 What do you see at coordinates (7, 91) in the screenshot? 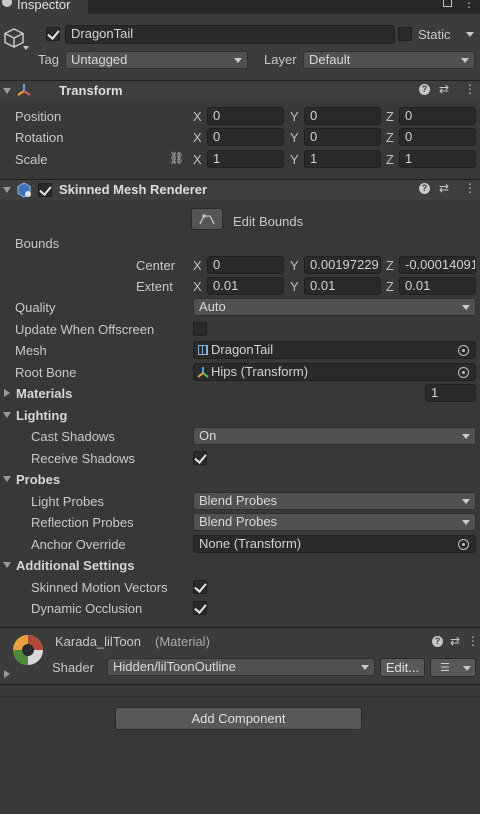
I see `transform-foldout-icon` at bounding box center [7, 91].